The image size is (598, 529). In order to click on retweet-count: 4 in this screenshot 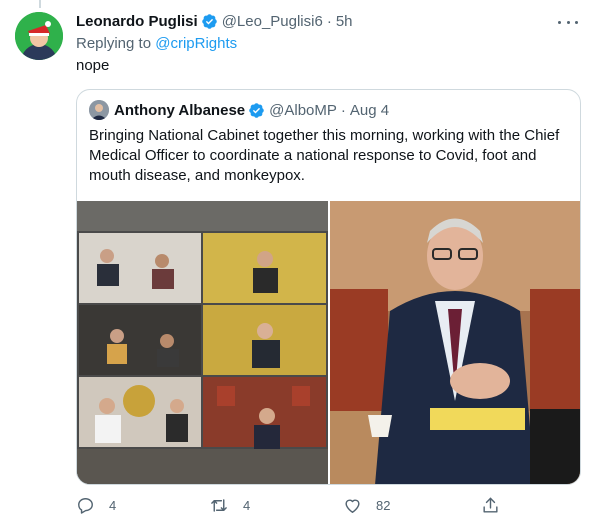, I will do `click(247, 505)`.